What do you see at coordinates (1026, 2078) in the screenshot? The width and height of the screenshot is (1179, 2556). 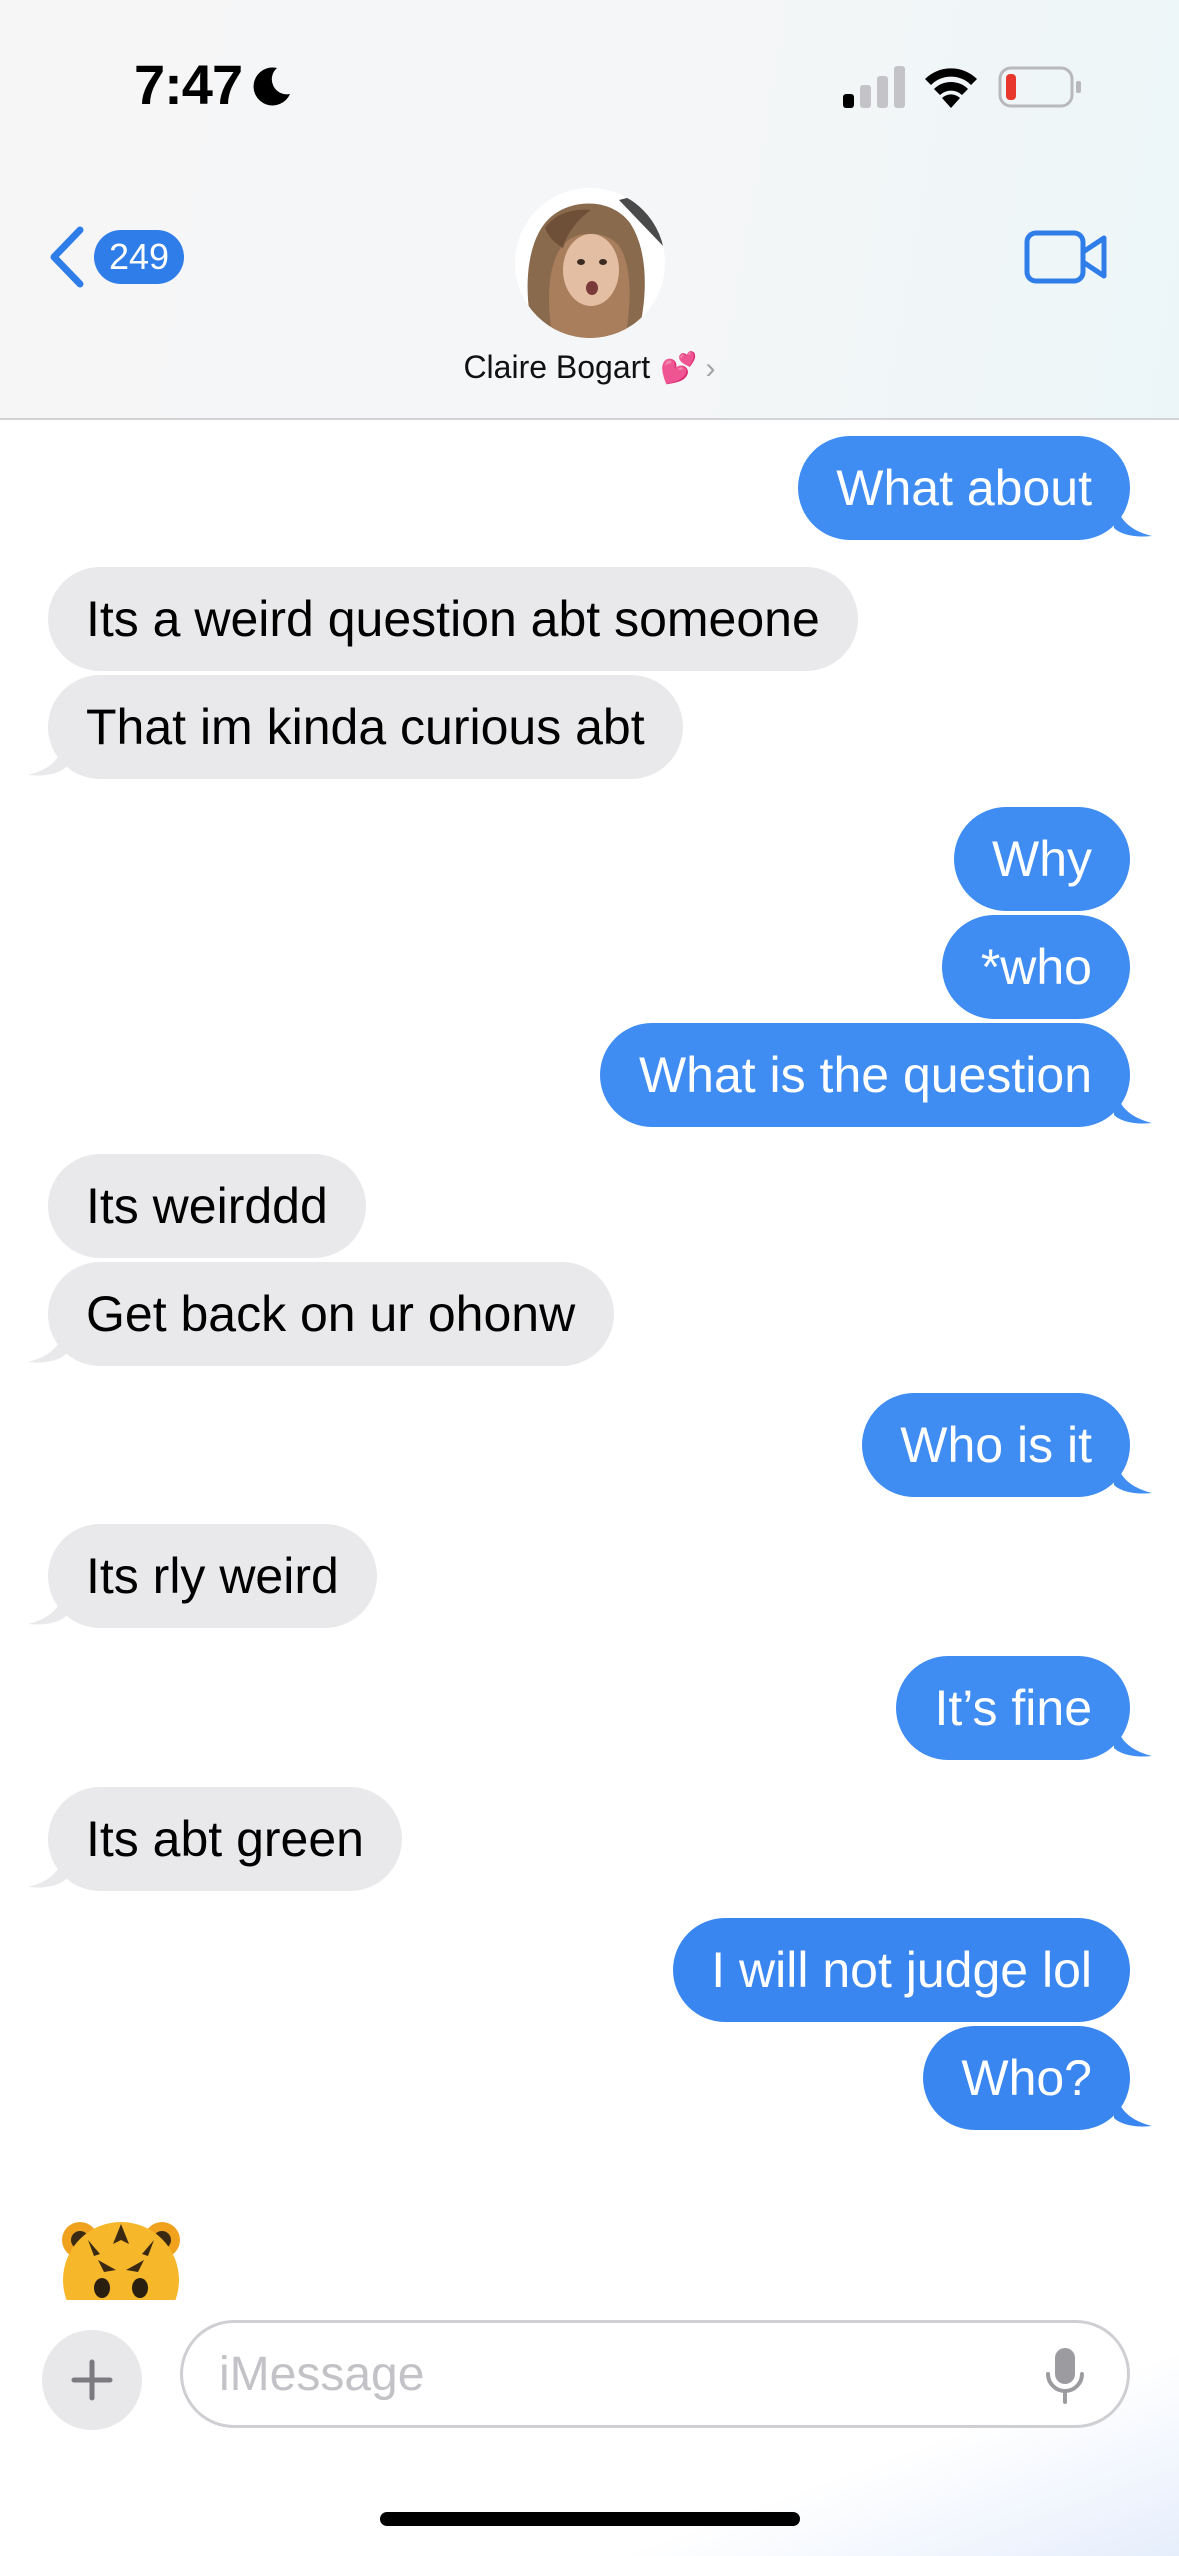 I see `sent-message-bubble: Who?` at bounding box center [1026, 2078].